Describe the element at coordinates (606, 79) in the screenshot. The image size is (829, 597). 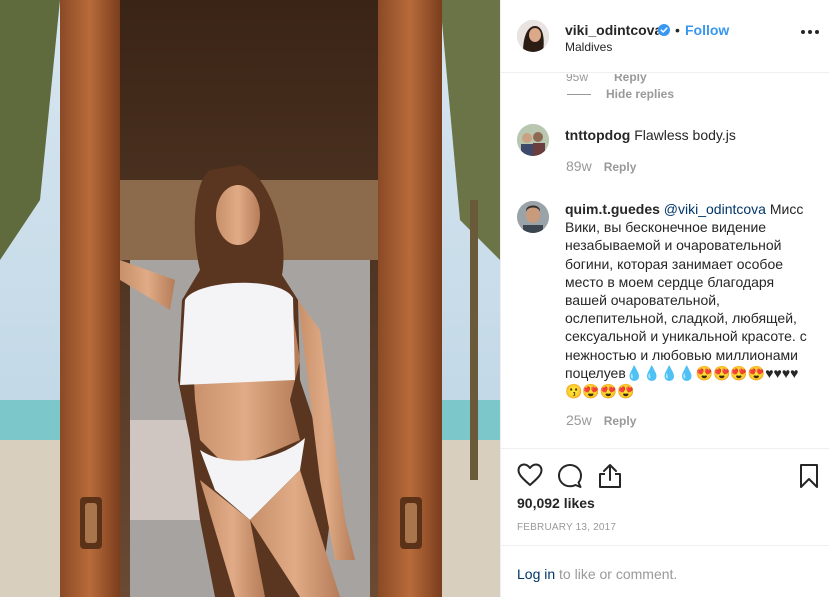
I see `partial-comment-meta: 95w Reply` at that location.